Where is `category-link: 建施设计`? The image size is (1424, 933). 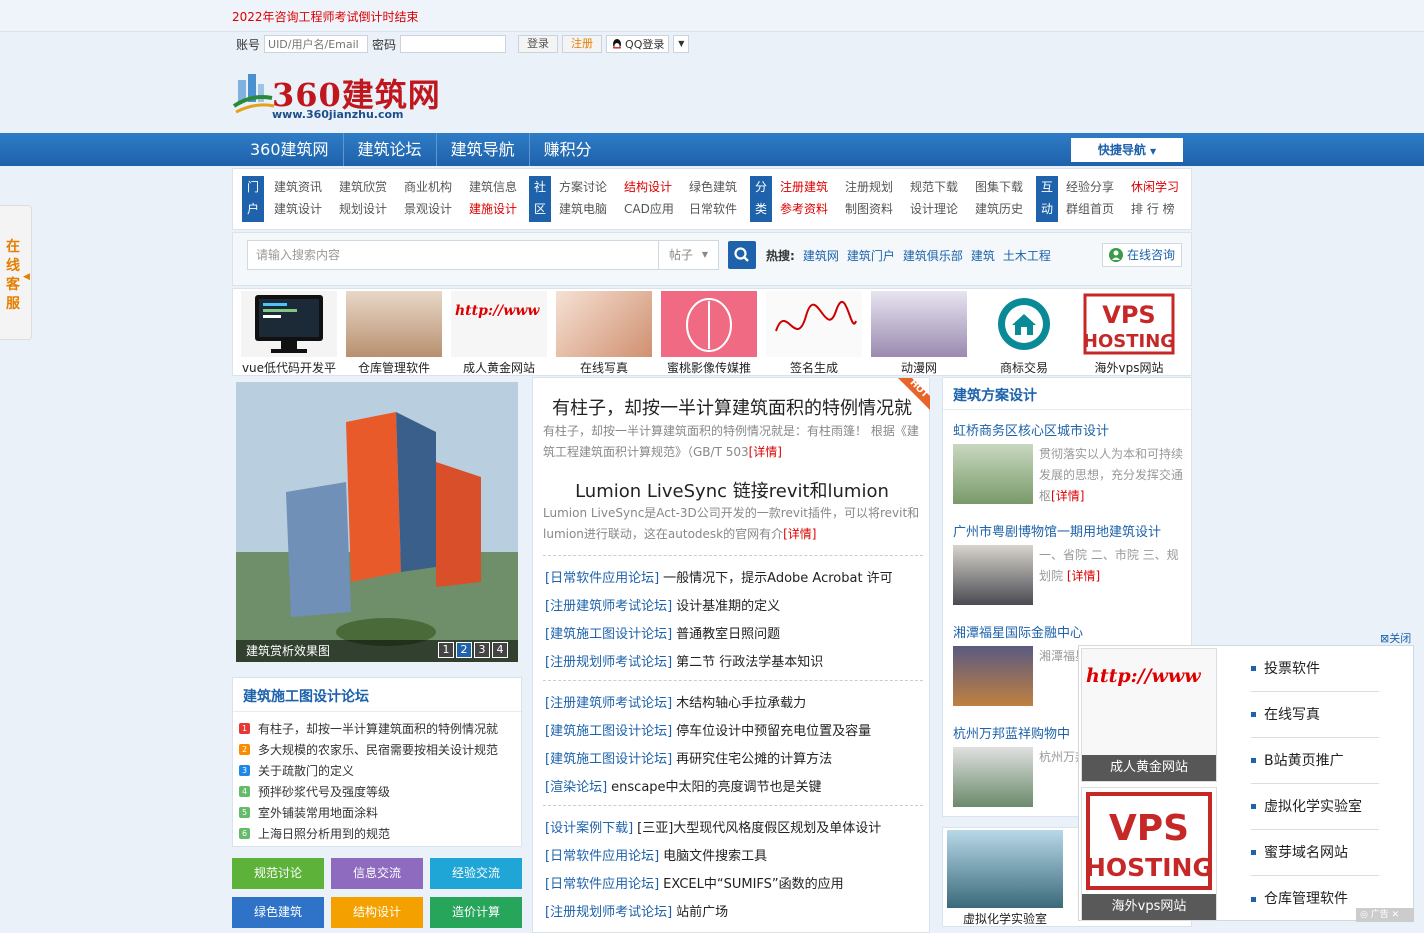 category-link: 建施设计 is located at coordinates (501, 208).